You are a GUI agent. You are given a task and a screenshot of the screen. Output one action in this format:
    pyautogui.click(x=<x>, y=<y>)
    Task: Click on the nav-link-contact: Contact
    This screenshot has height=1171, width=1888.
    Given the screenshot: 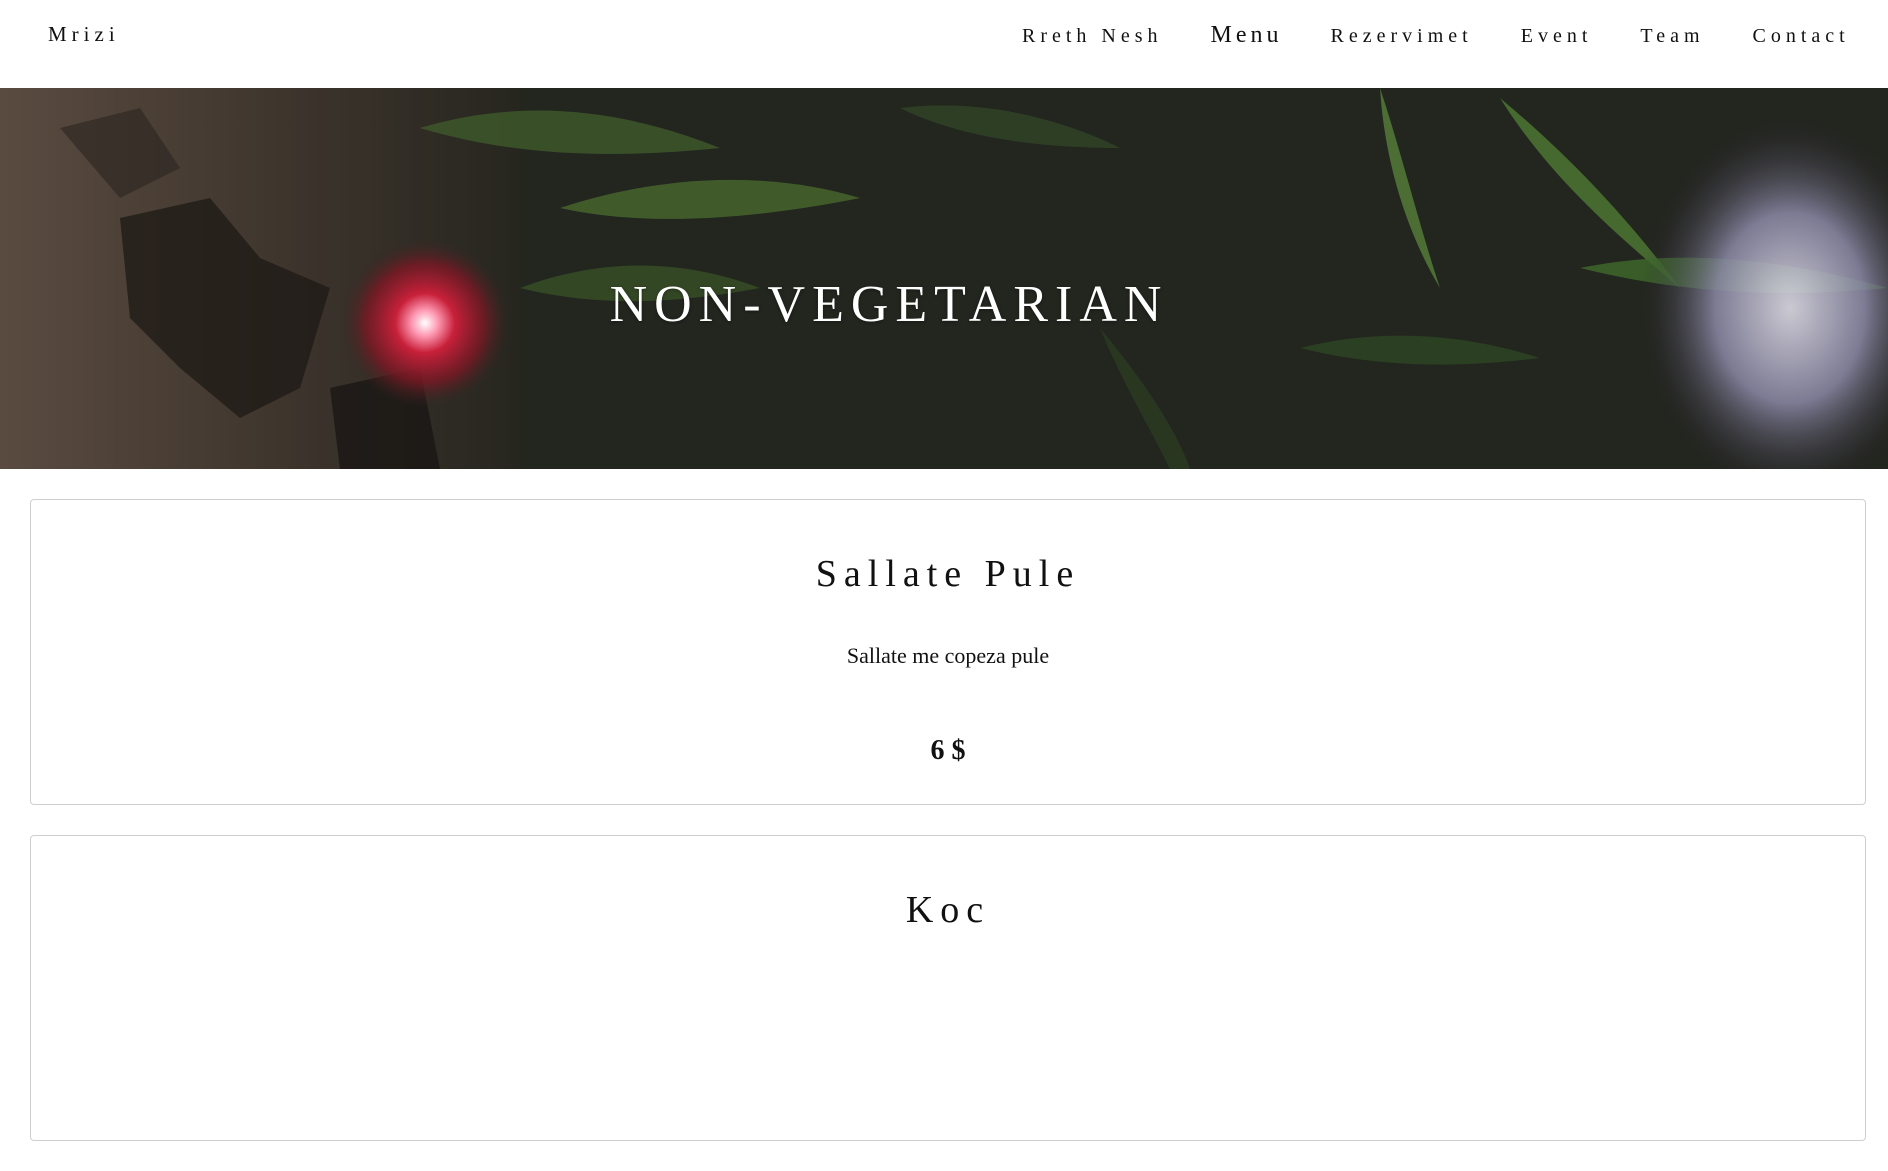 What is the action you would take?
    pyautogui.click(x=1801, y=36)
    